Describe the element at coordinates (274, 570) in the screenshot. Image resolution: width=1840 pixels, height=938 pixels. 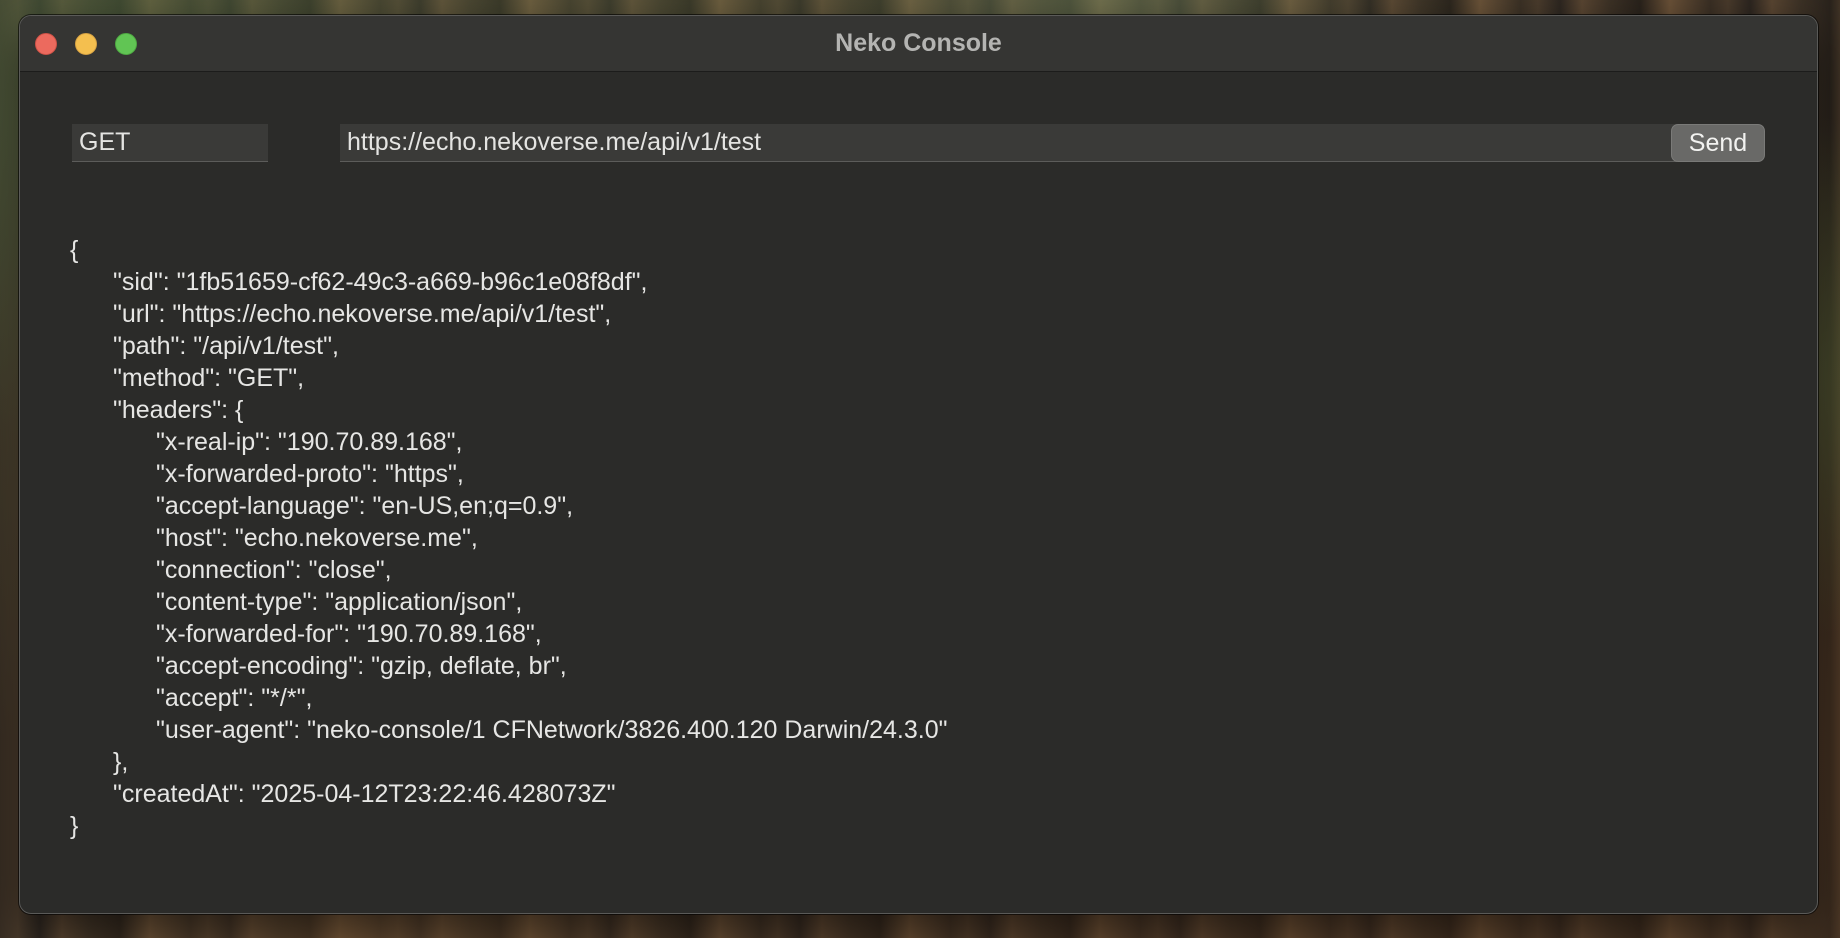
I see `response-line: "connection": "close",` at that location.